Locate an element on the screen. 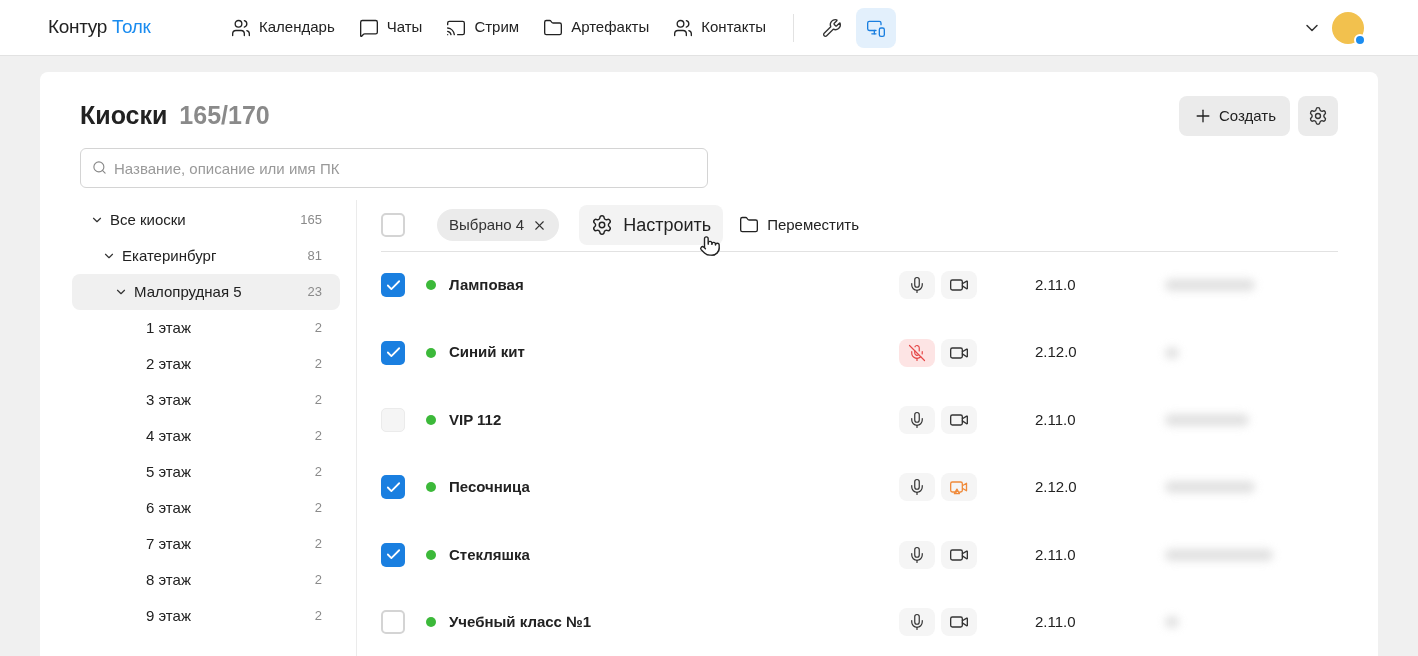  tree-item-label: 6 этаж is located at coordinates (169, 507).